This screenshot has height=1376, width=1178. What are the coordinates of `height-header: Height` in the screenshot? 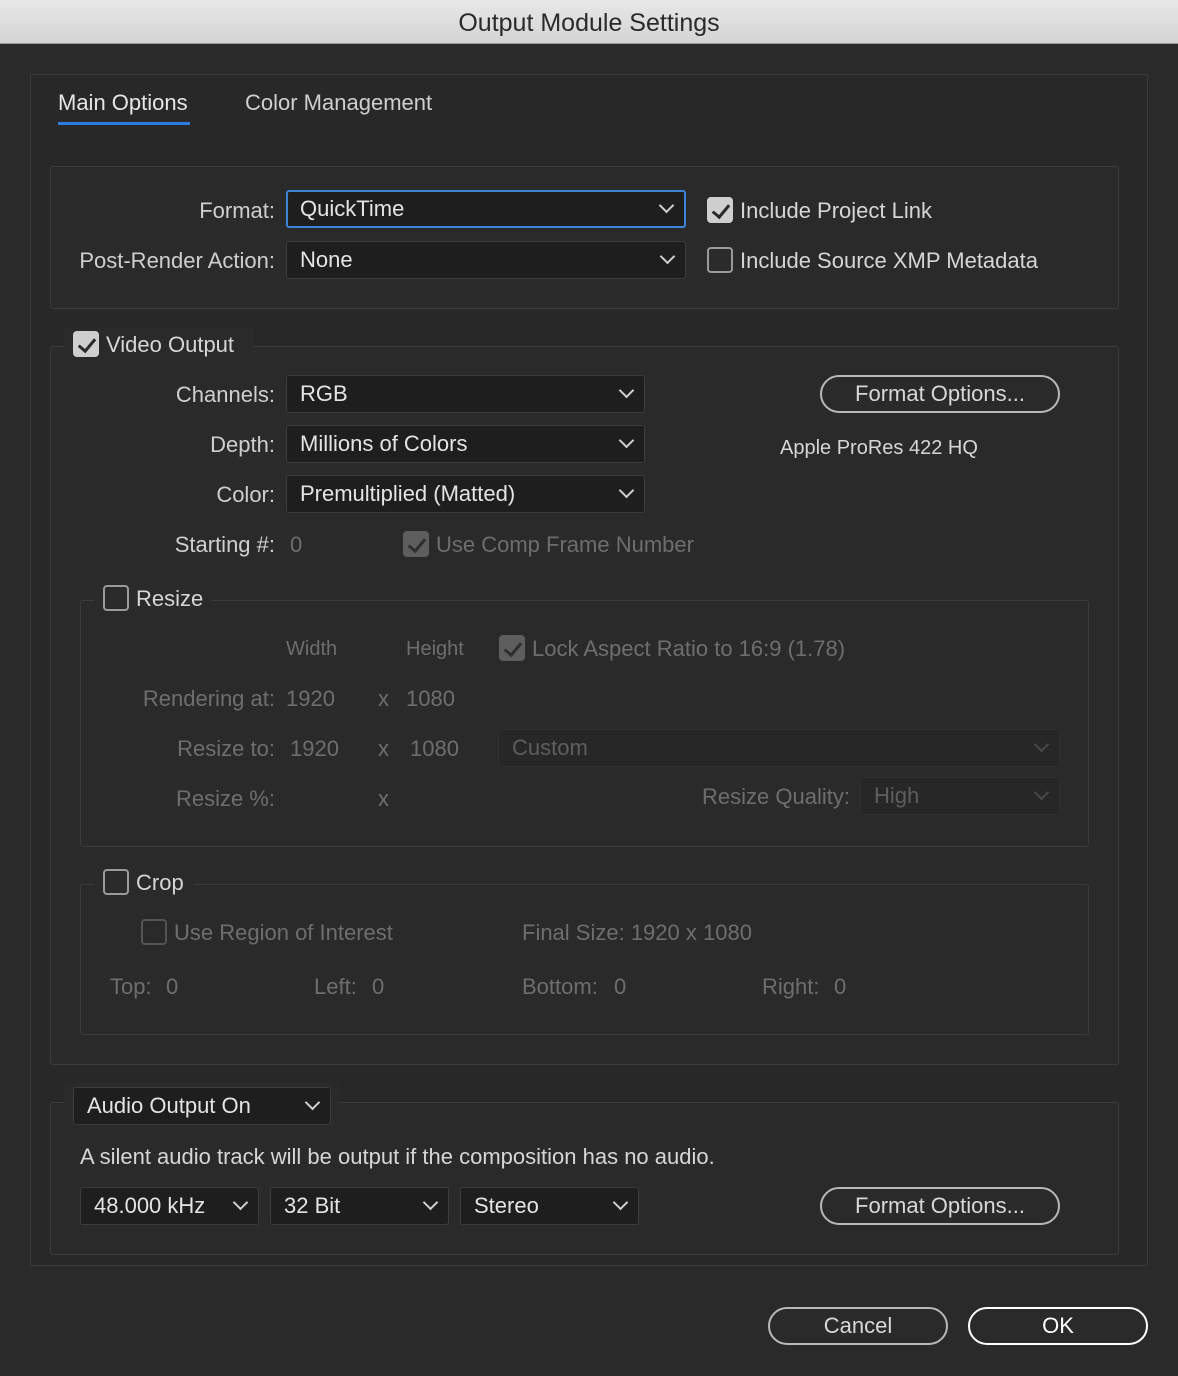 It's located at (435, 649).